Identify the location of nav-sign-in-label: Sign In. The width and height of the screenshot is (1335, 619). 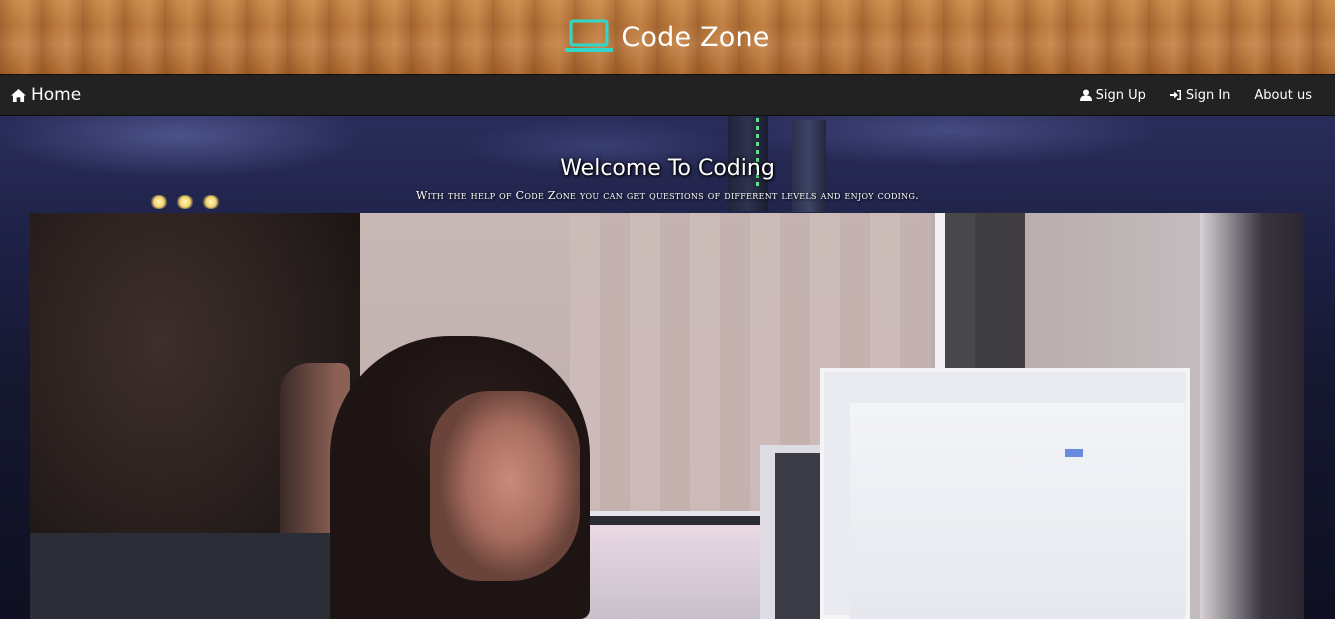
(1208, 95).